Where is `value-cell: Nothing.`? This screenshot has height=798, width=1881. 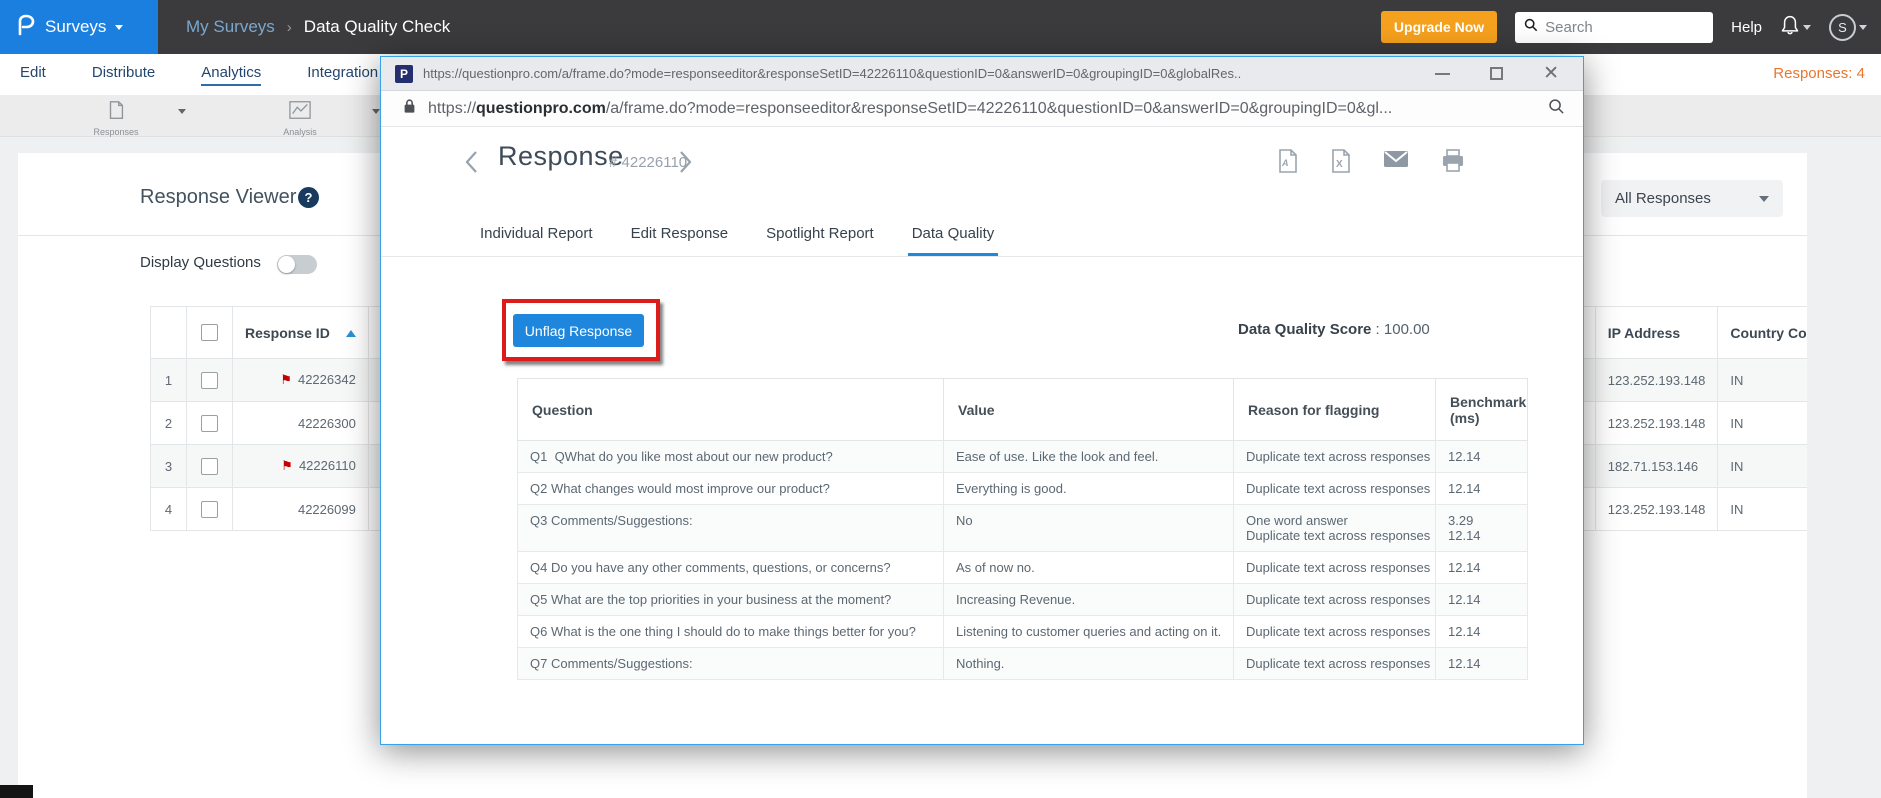
value-cell: Nothing. is located at coordinates (1088, 663).